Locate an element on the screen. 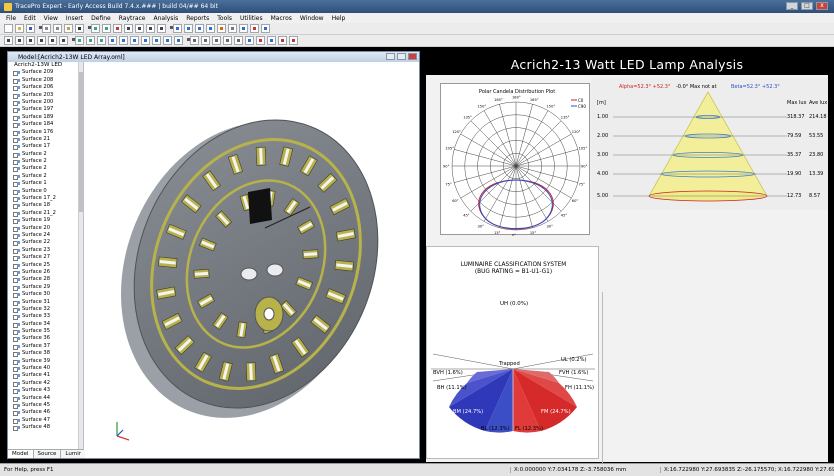 The width and height of the screenshot is (834, 476). tree-item: Surface 0 is located at coordinates (45, 192).